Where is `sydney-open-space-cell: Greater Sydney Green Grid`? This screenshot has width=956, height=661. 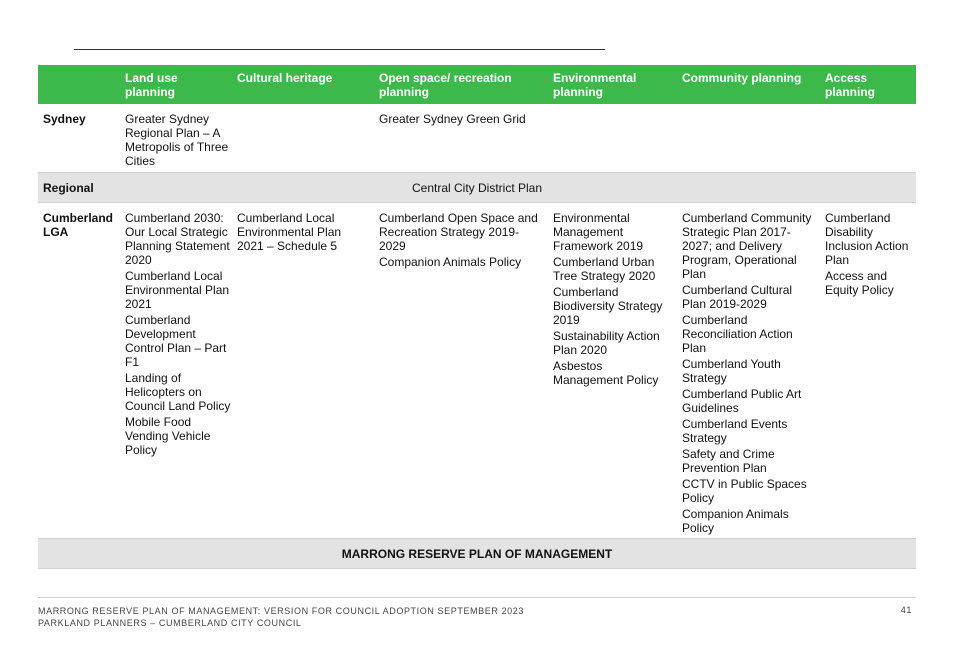
sydney-open-space-cell: Greater Sydney Green Grid is located at coordinates (461, 120).